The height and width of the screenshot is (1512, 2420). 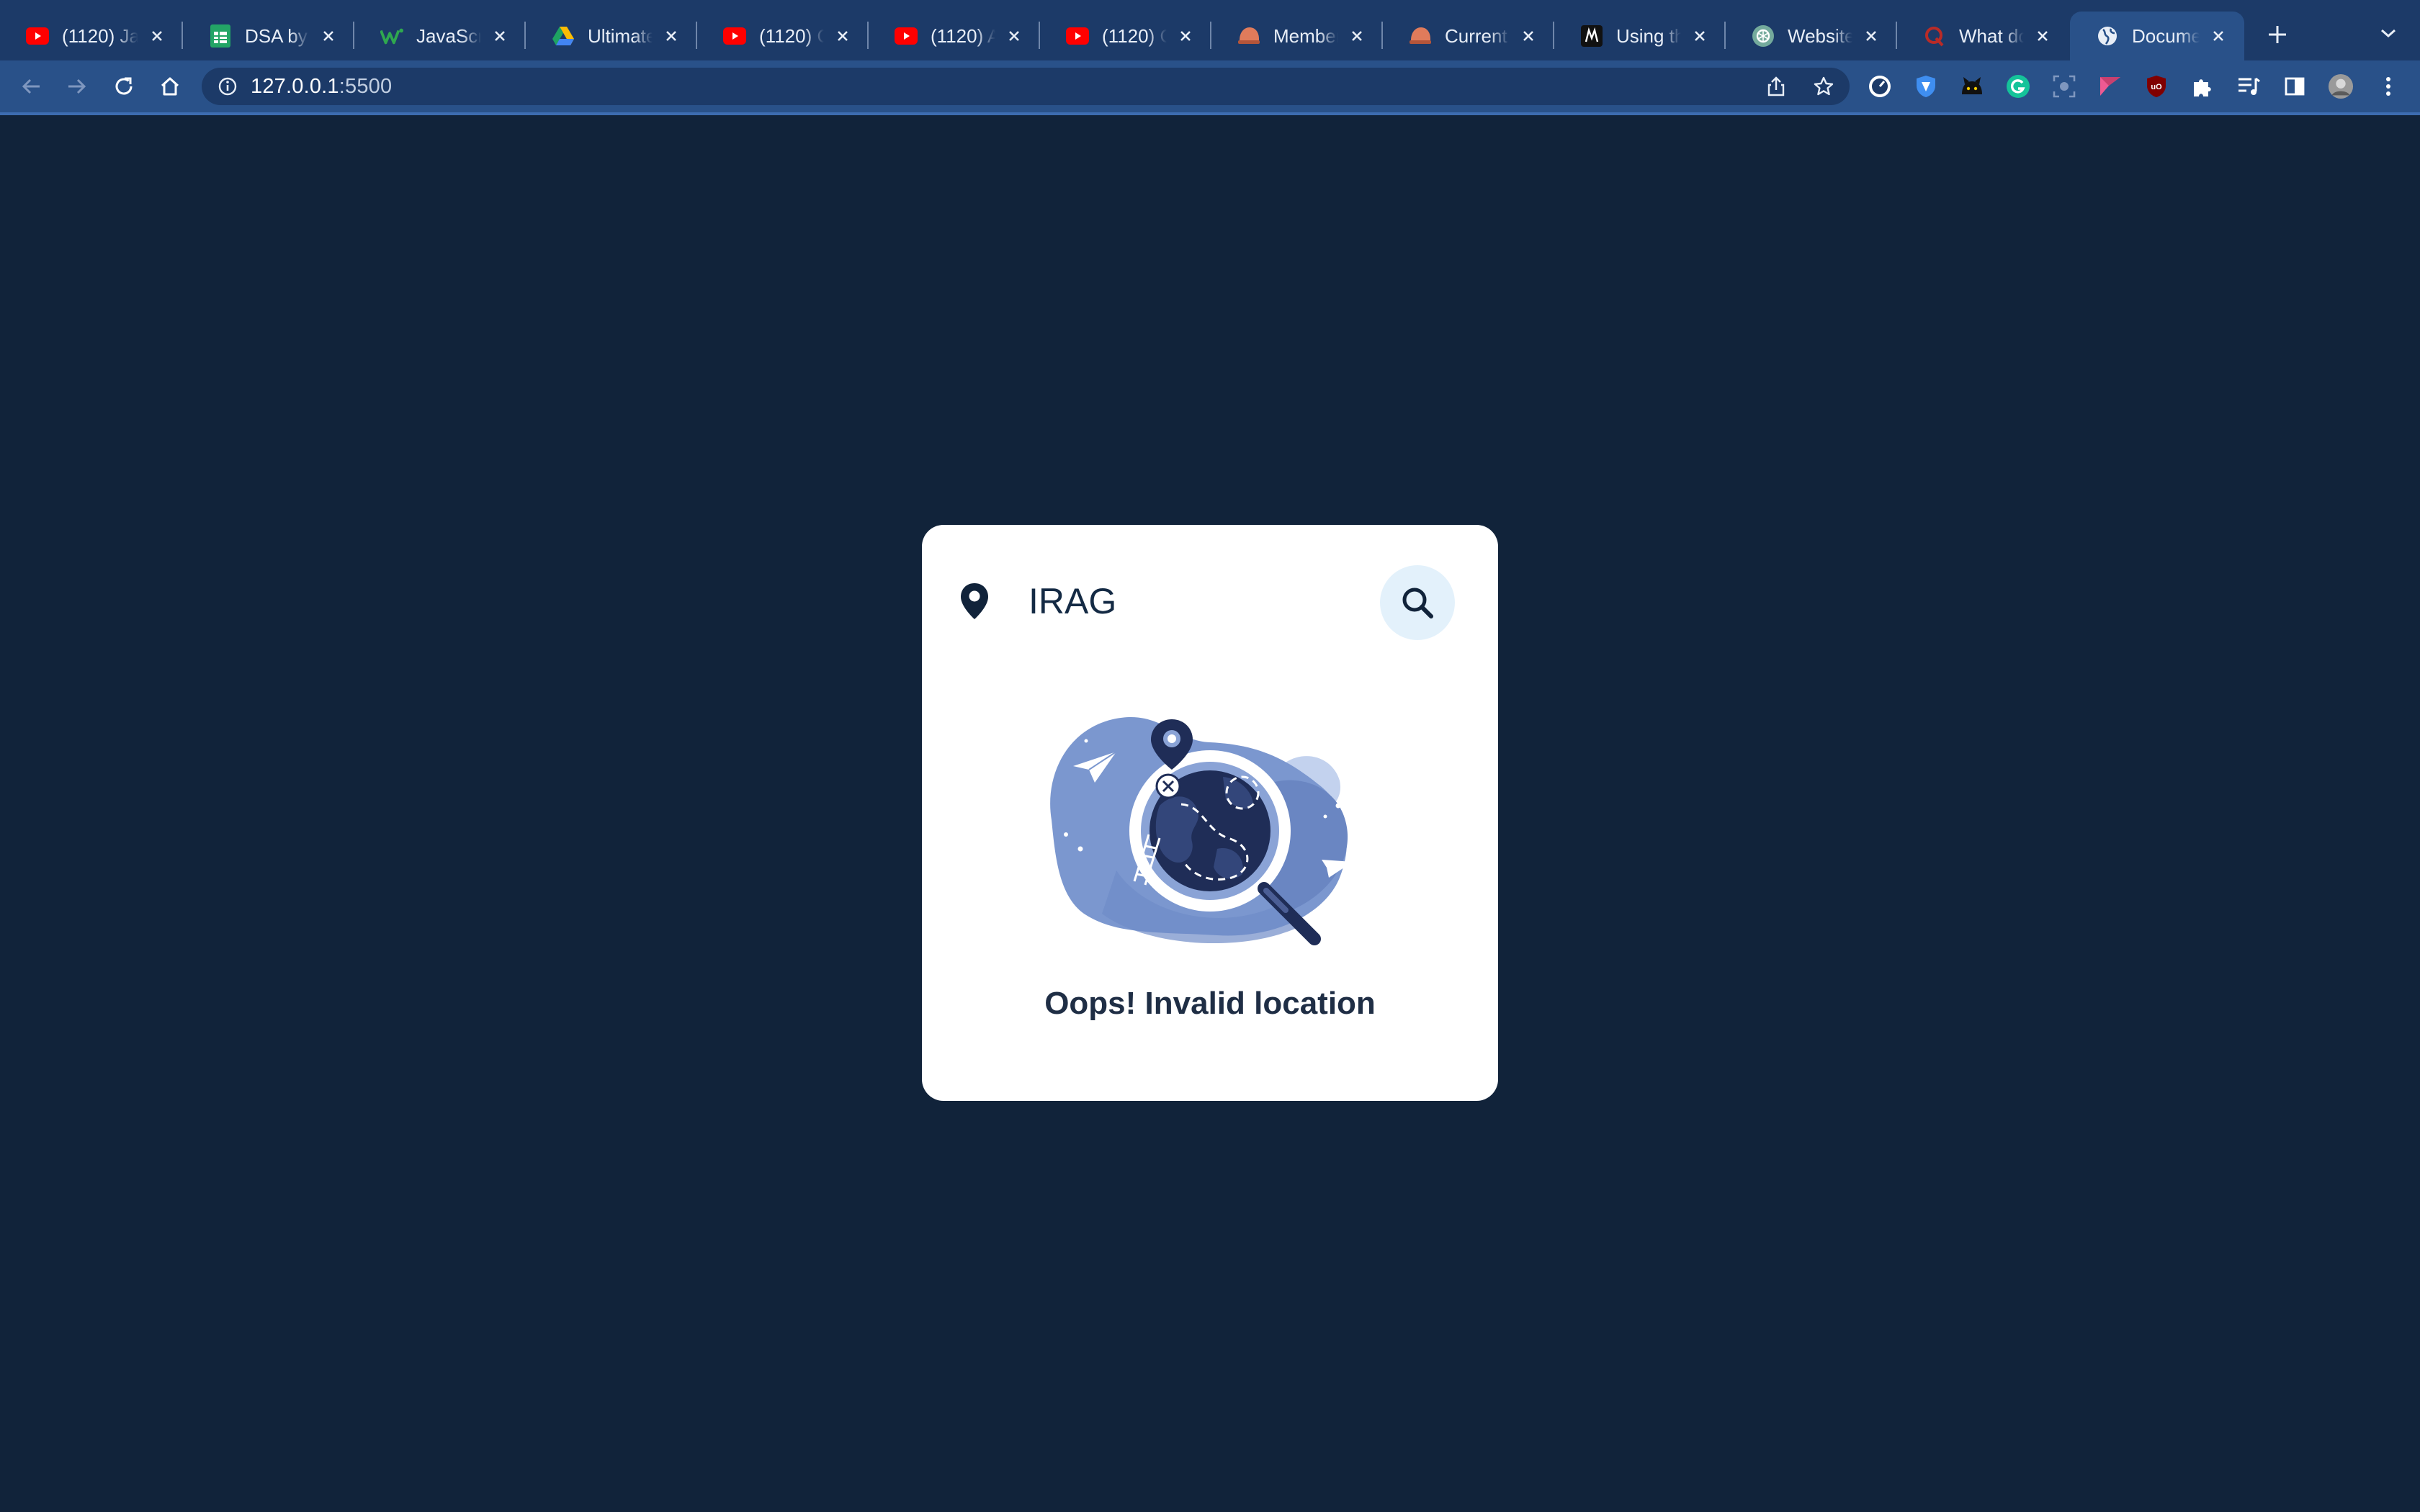 I want to click on browser-tab: (1120) ASMR, so click(x=955, y=36).